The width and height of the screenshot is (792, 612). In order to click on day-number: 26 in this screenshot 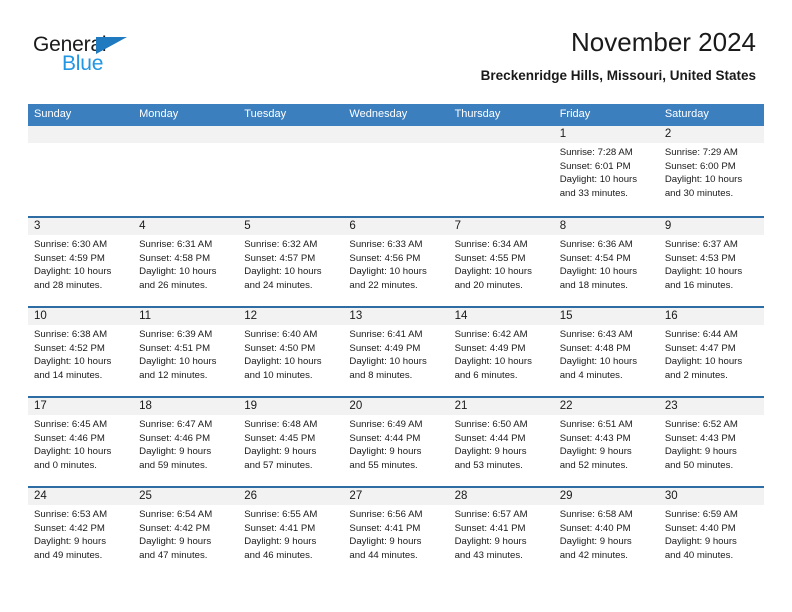, I will do `click(251, 496)`.